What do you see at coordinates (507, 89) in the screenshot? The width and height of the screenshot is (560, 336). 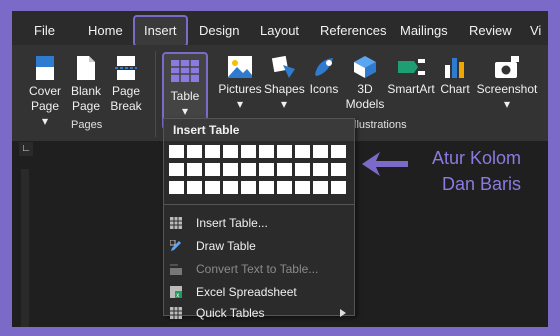 I see `screenshot-label: Screenshot` at bounding box center [507, 89].